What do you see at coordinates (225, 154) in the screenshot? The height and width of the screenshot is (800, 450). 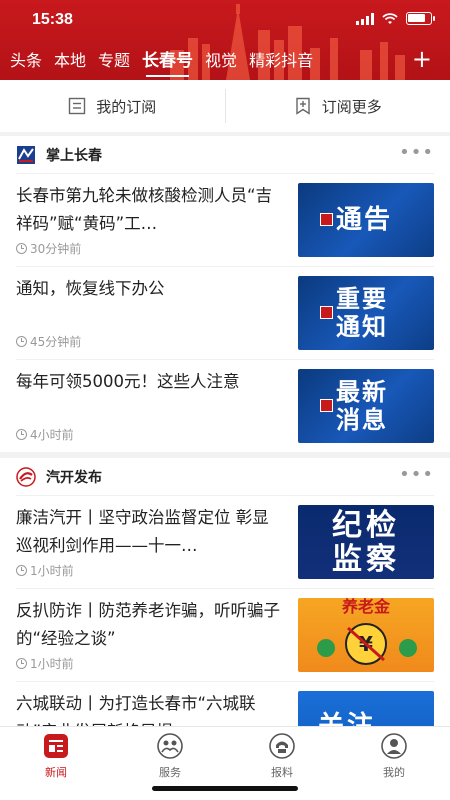 I see `section-header: 掌上长春 •••` at bounding box center [225, 154].